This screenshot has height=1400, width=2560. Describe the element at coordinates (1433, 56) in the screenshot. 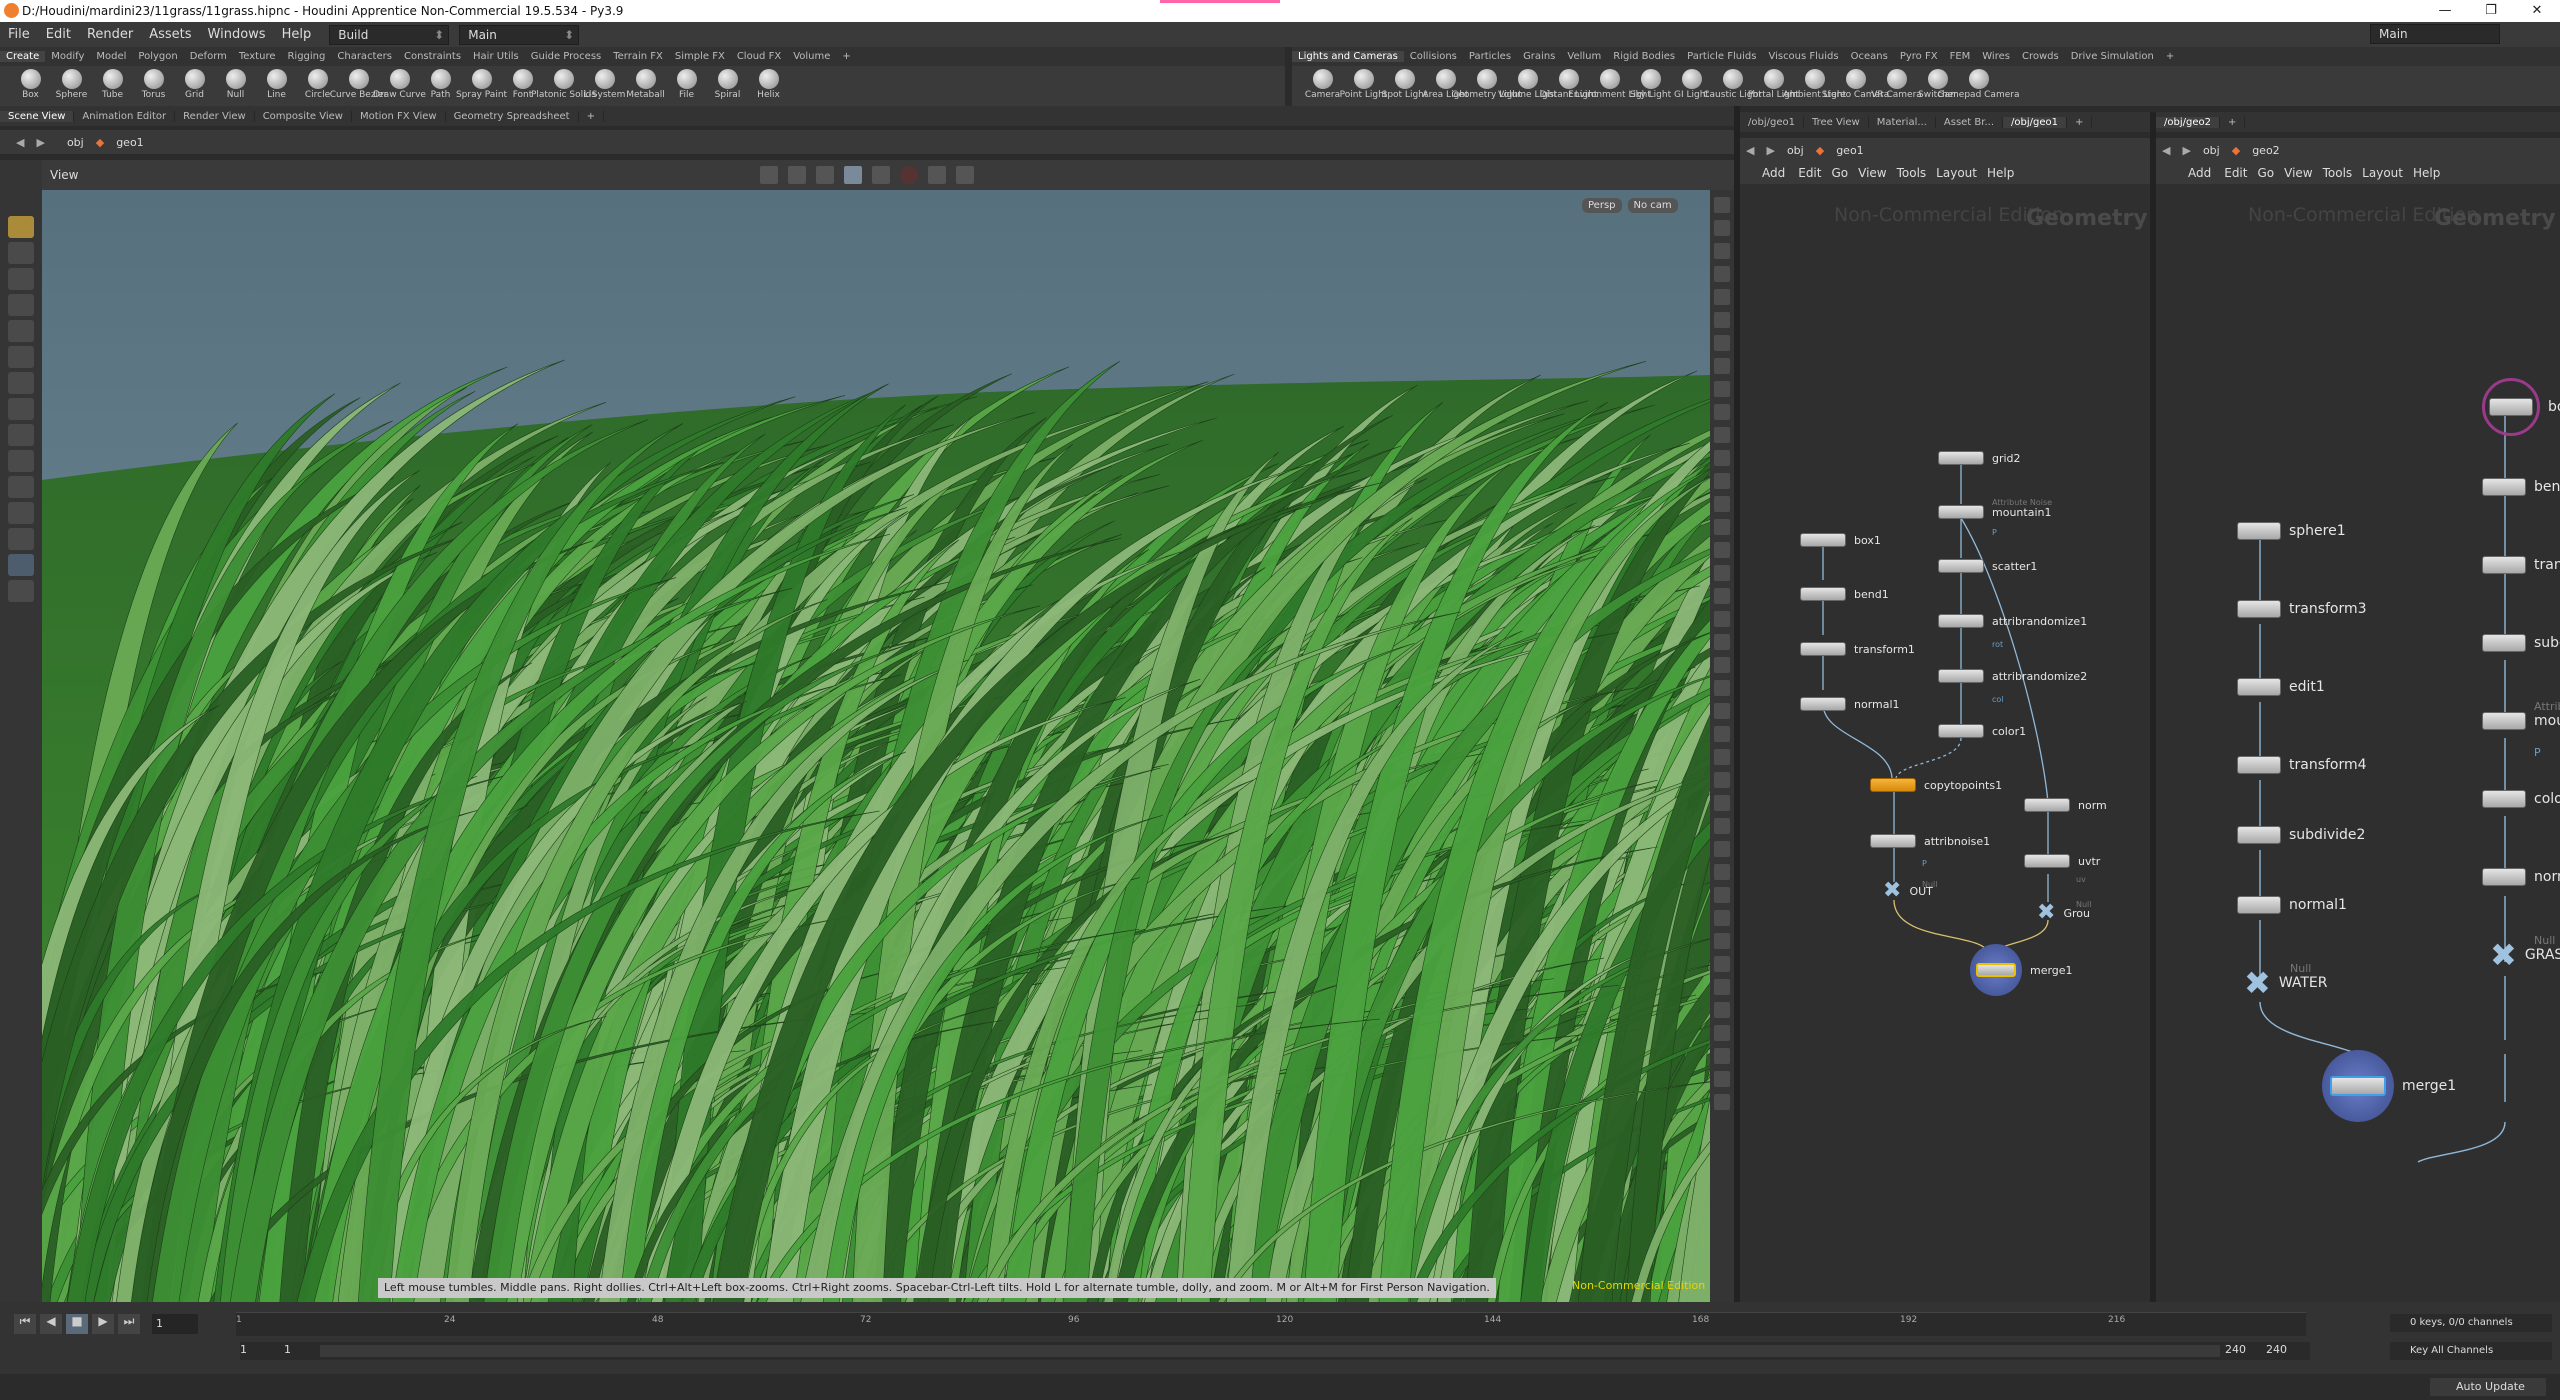

I see `shelf-tab: Collisions` at that location.